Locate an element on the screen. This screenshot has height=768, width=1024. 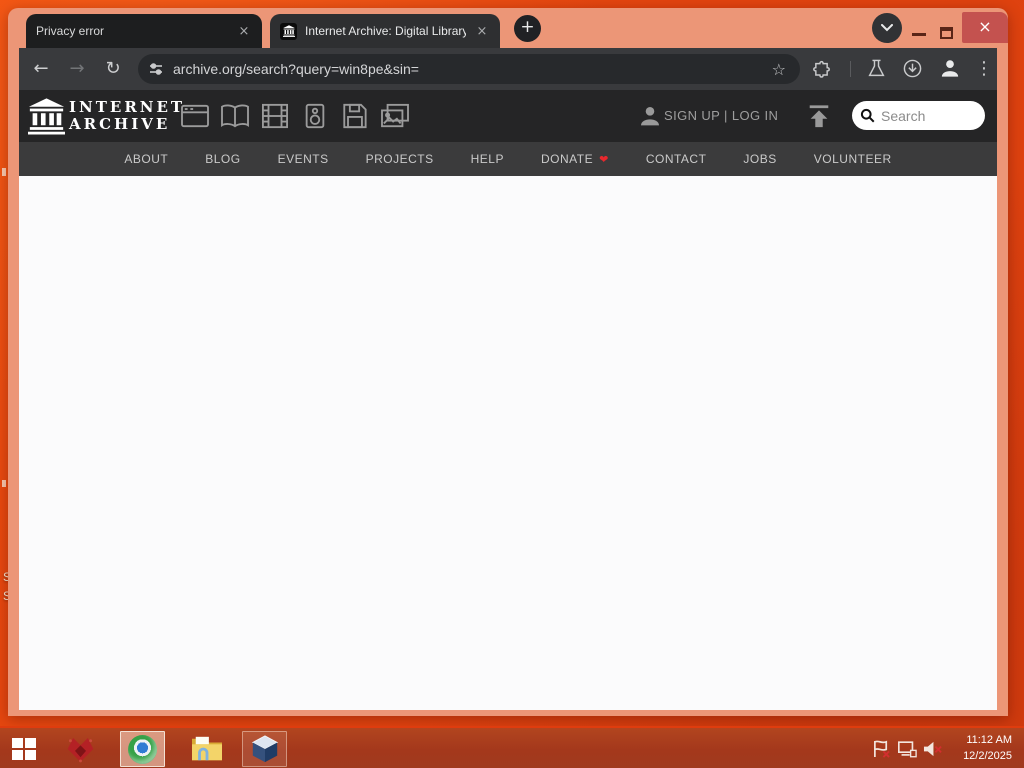
internet-archive-favicon is located at coordinates (288, 31).